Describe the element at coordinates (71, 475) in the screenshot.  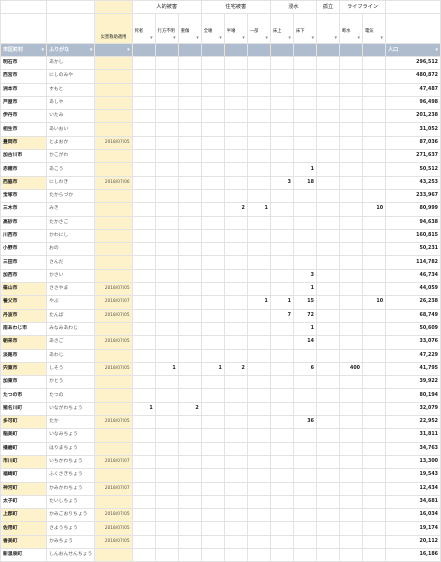
I see `kana-cell: ふくさきちょう` at that location.